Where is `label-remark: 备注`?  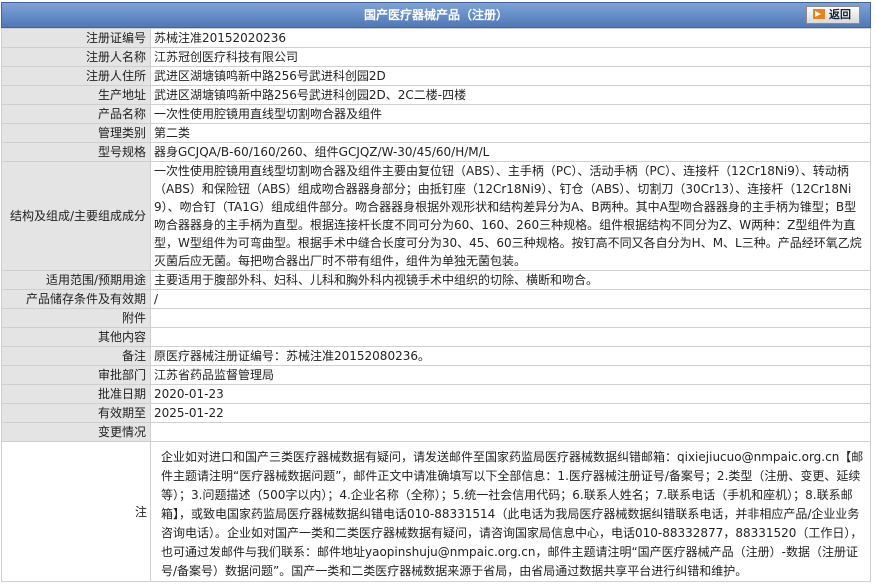
label-remark: 备注 is located at coordinates (76, 356).